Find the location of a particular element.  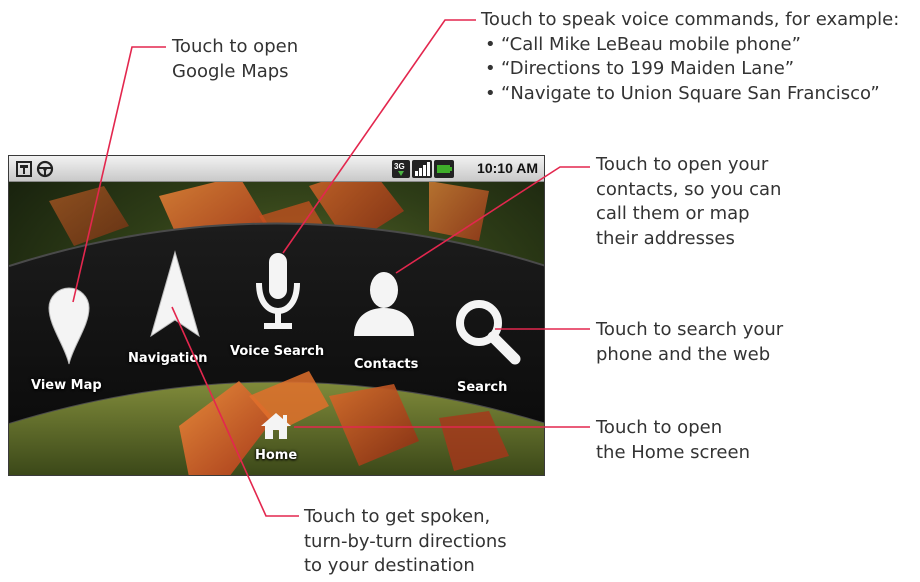

notification-icon is located at coordinates (24, 169).